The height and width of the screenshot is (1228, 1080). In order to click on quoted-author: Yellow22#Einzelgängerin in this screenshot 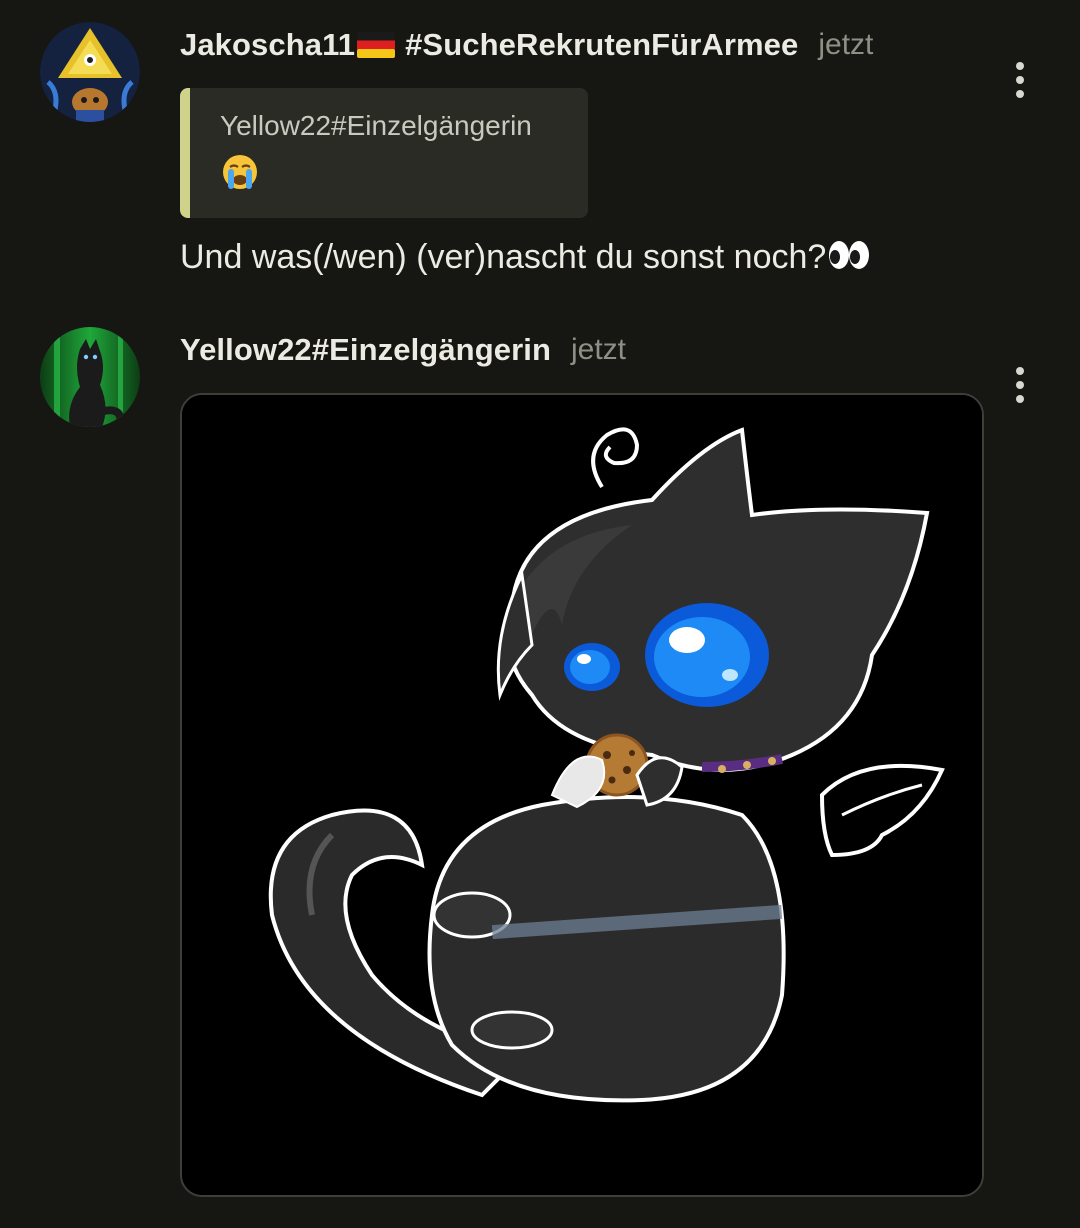, I will do `click(376, 125)`.